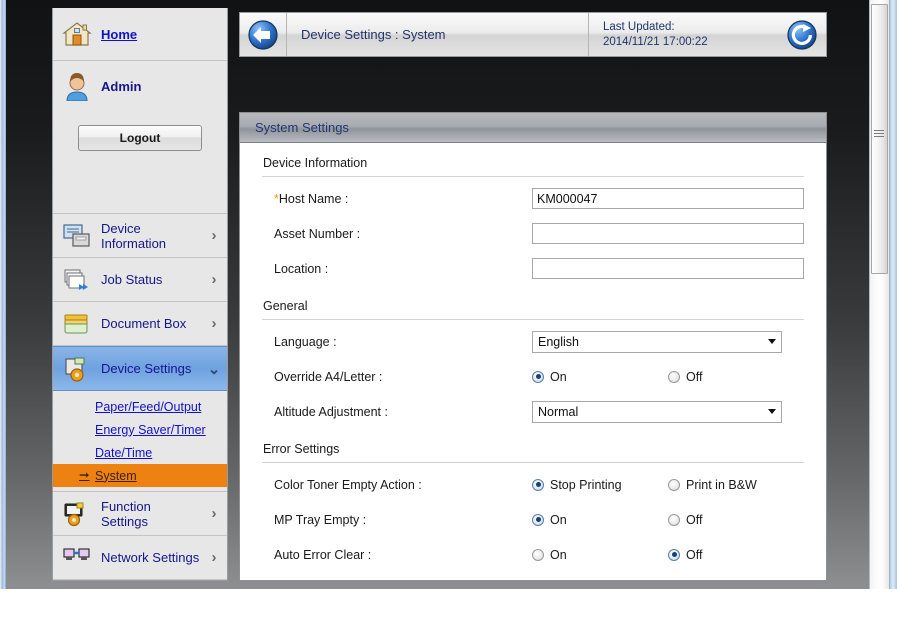 The width and height of the screenshot is (897, 622). What do you see at coordinates (77, 324) in the screenshot?
I see `document-box-icon` at bounding box center [77, 324].